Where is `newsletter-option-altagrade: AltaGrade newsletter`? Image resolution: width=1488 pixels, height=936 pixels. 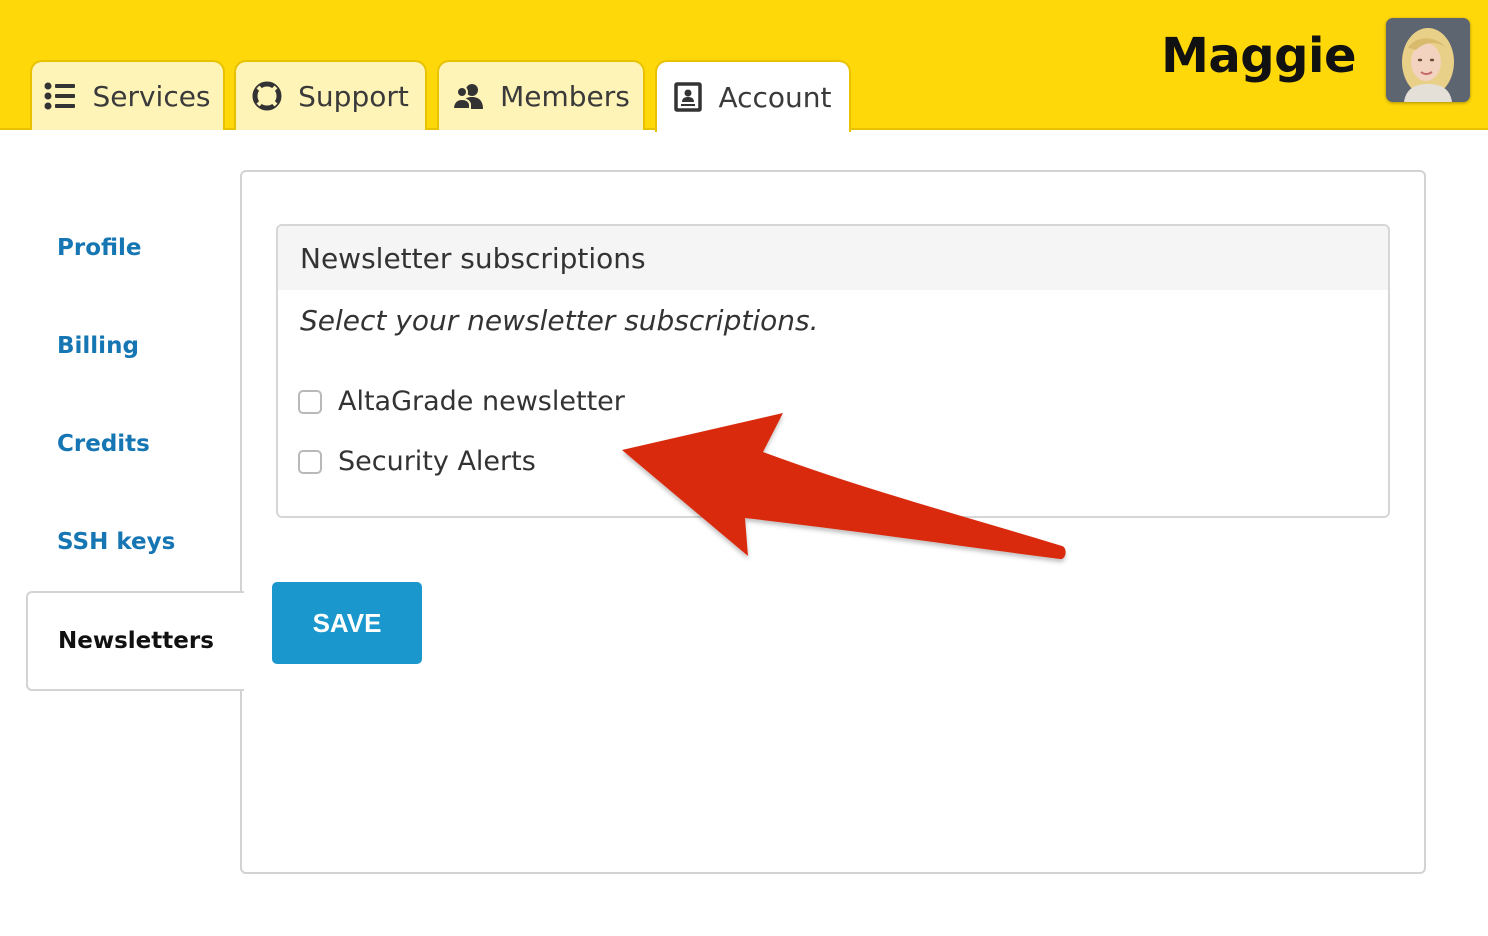
newsletter-option-altagrade: AltaGrade newsletter is located at coordinates (461, 401).